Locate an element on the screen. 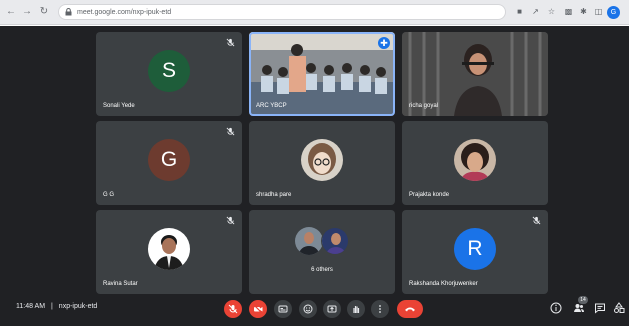 This screenshot has height=326, width=629. lock-icon is located at coordinates (68, 12).